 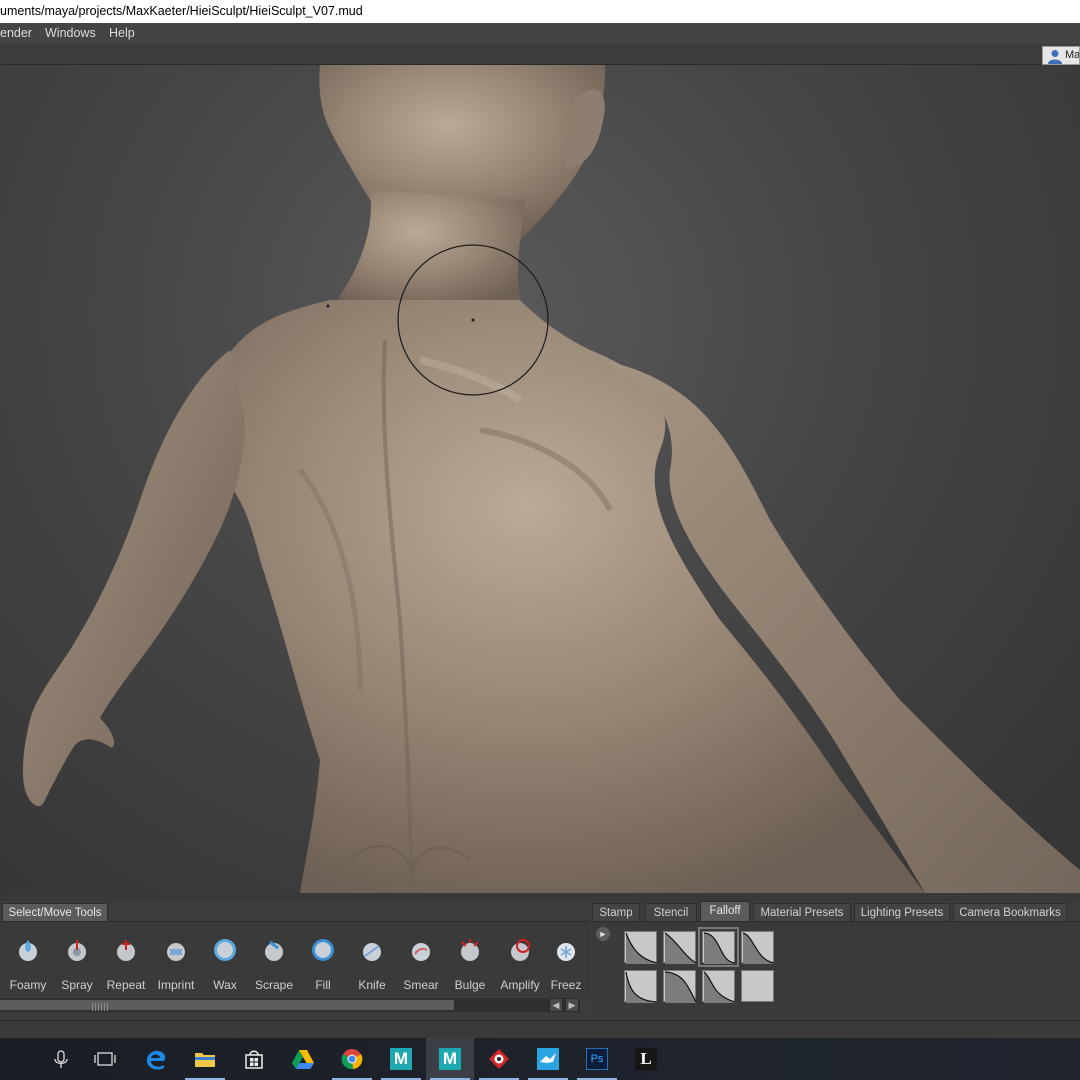 I want to click on panel-divider, so click(x=540, y=897).